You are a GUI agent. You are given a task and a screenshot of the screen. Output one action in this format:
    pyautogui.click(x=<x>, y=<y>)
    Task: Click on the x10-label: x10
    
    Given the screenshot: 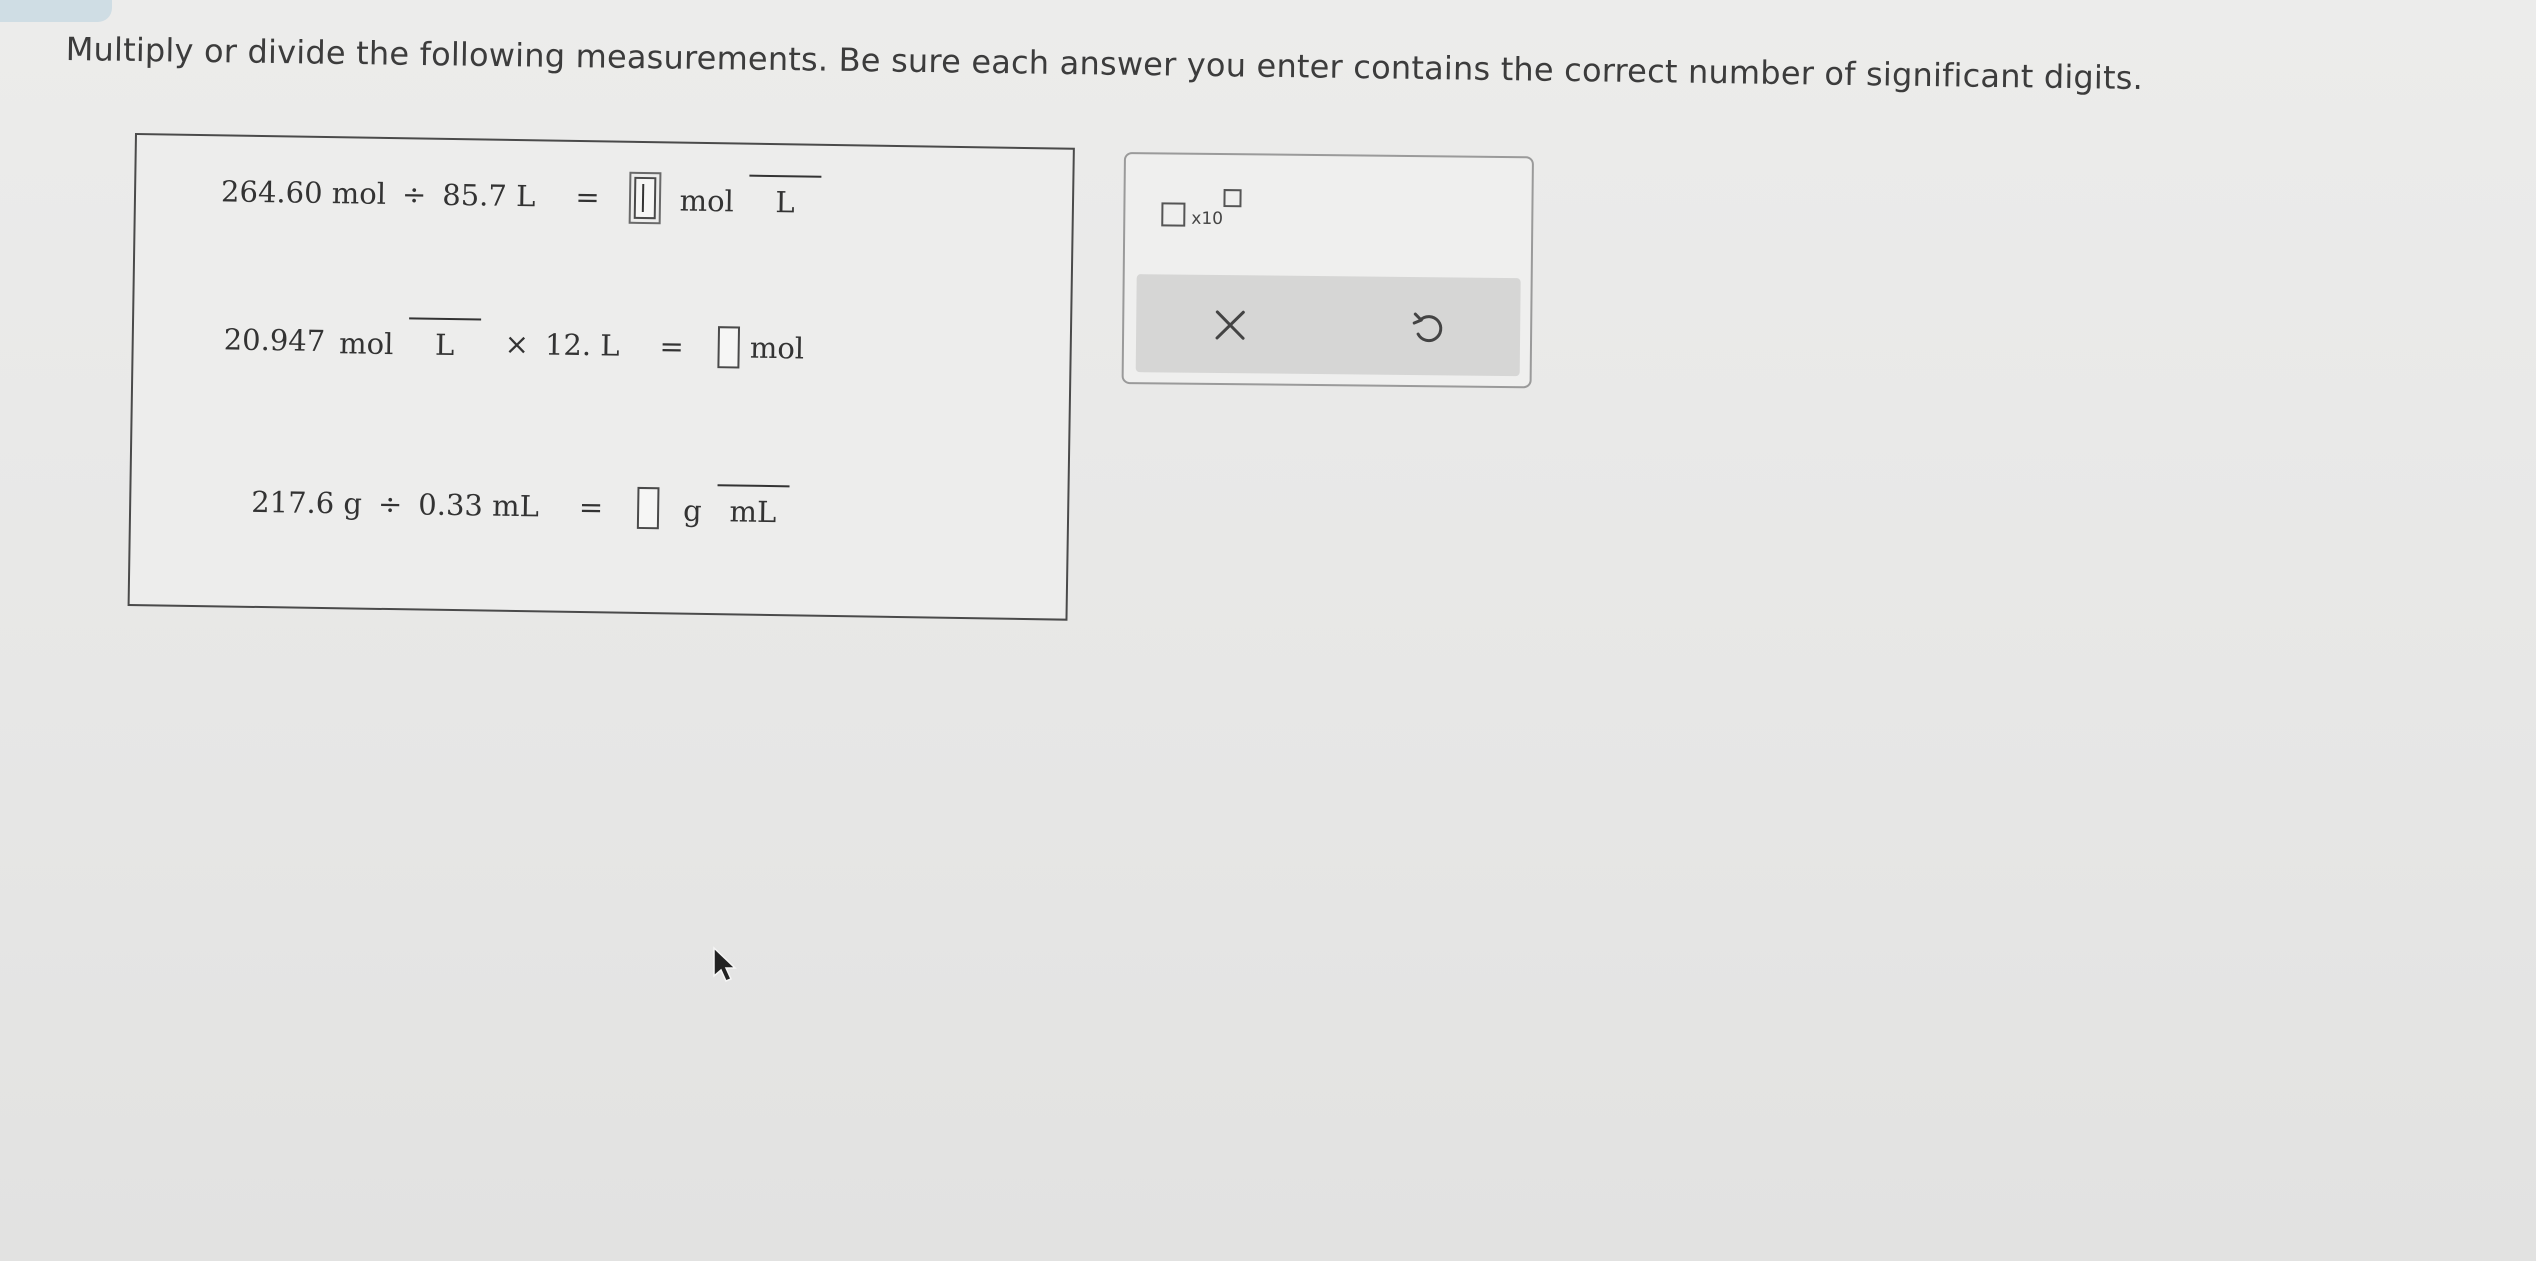 What is the action you would take?
    pyautogui.click(x=1207, y=219)
    